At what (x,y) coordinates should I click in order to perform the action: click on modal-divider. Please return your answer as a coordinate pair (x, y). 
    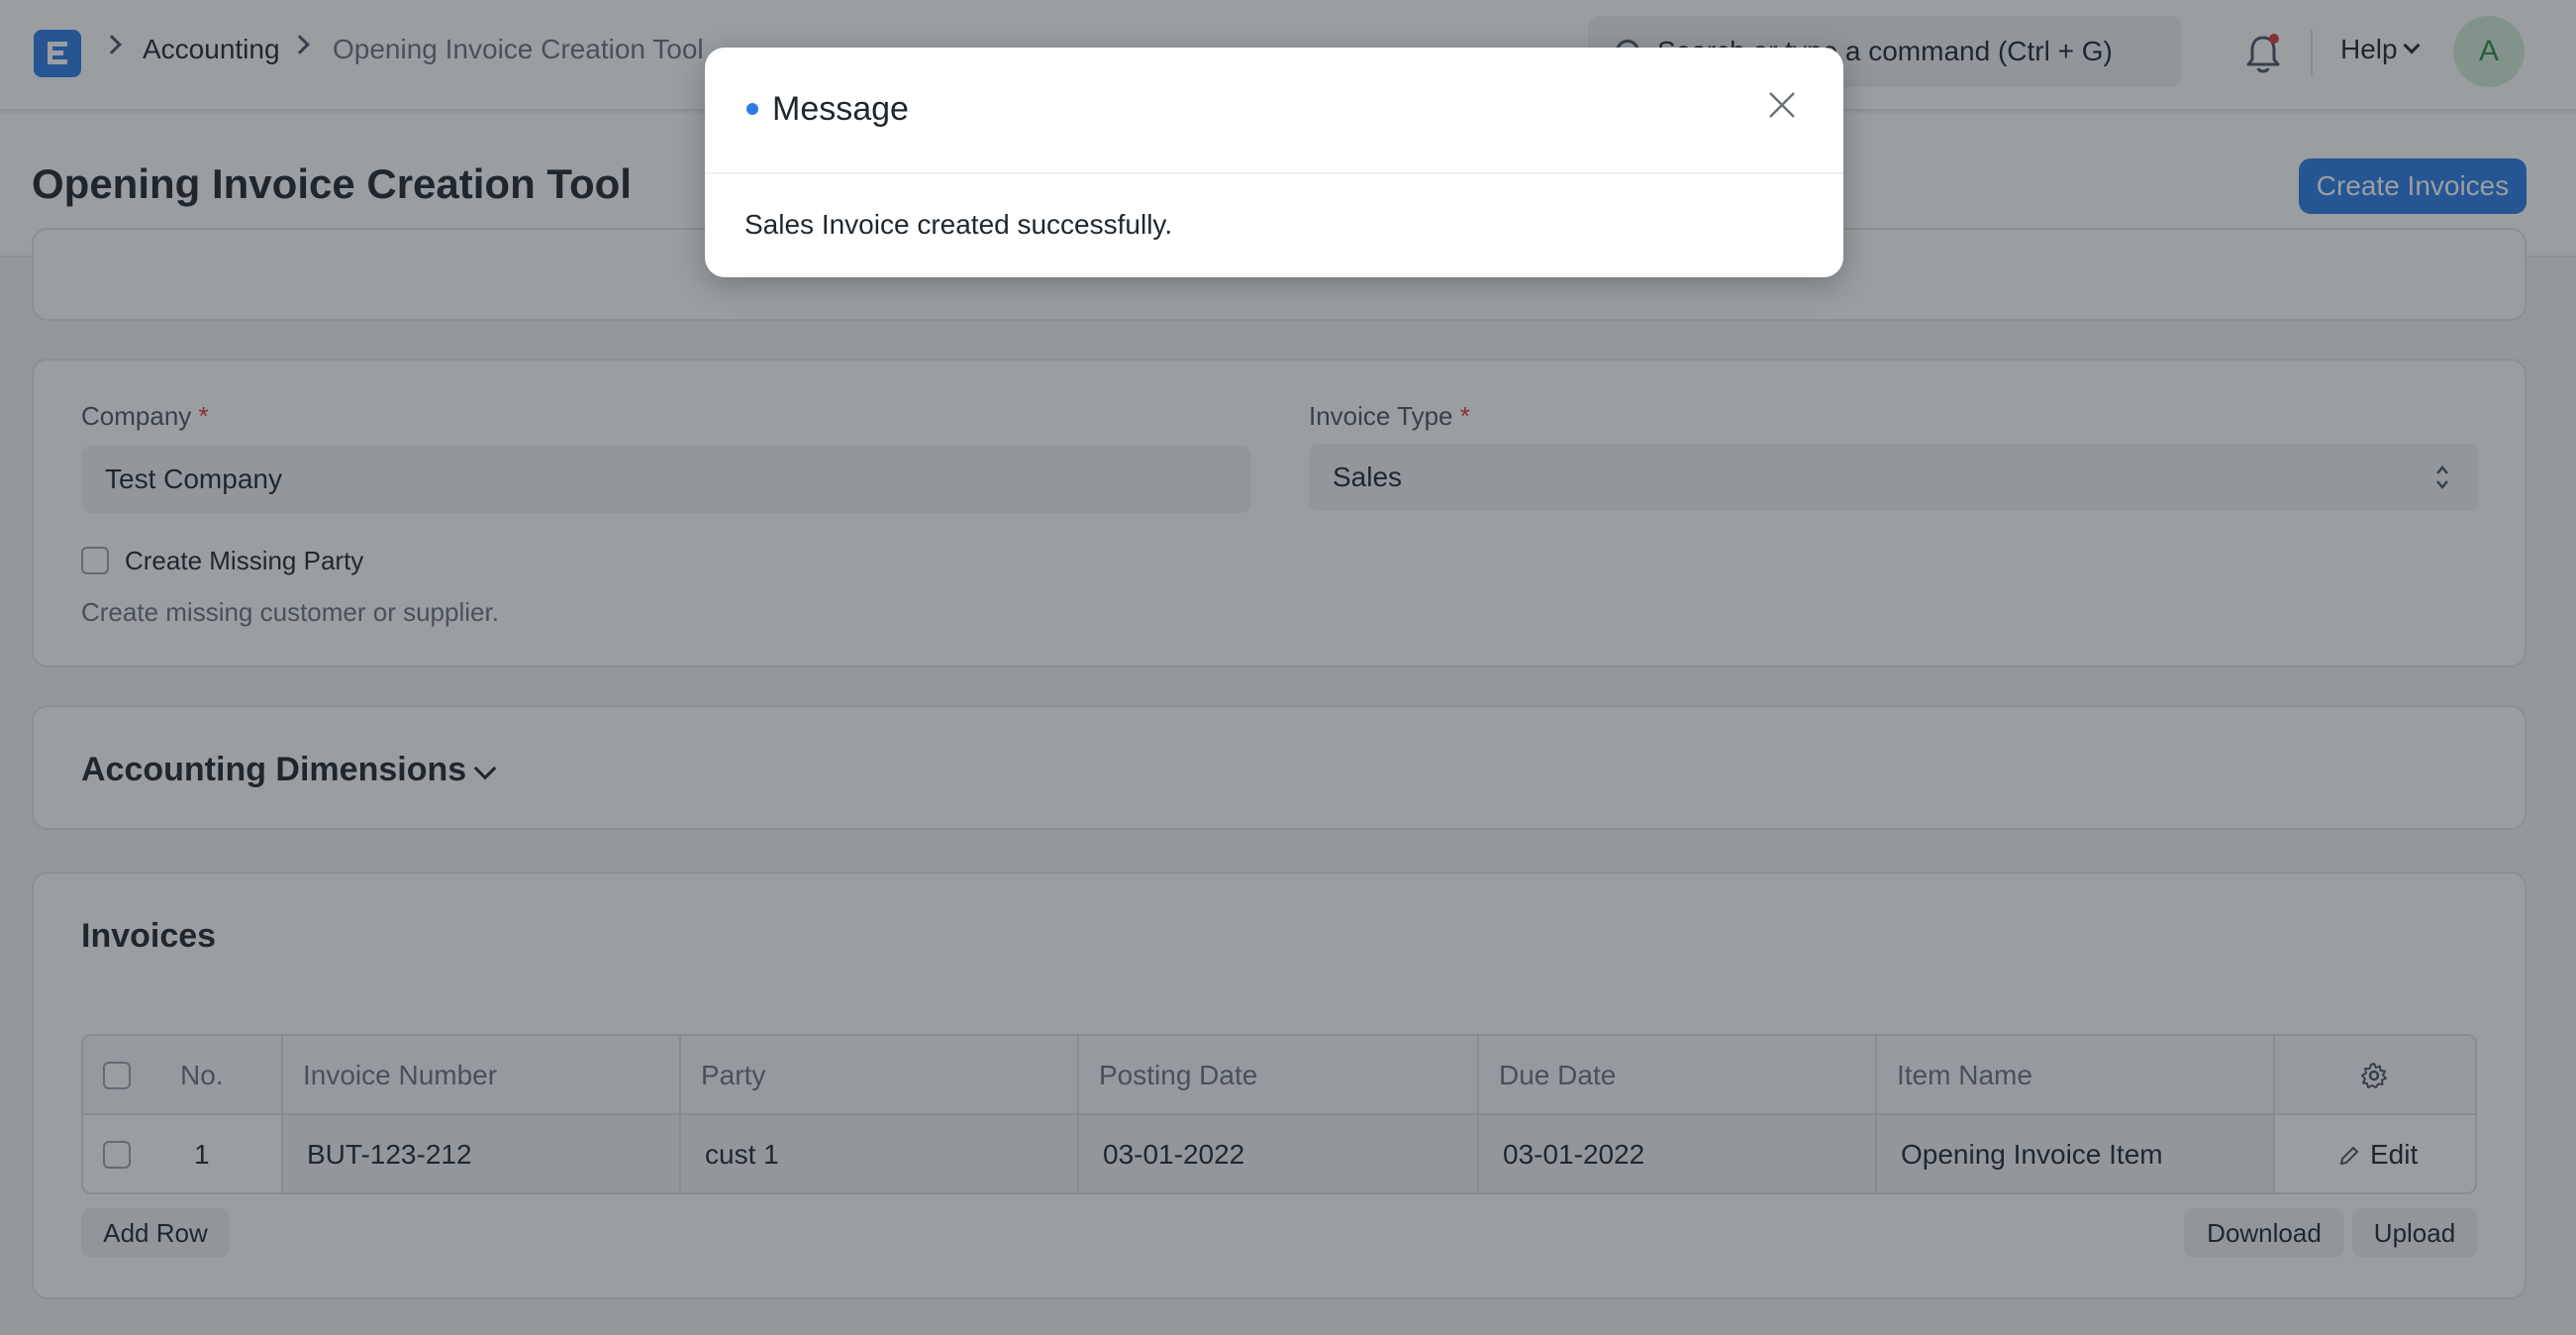
    Looking at the image, I should click on (1274, 173).